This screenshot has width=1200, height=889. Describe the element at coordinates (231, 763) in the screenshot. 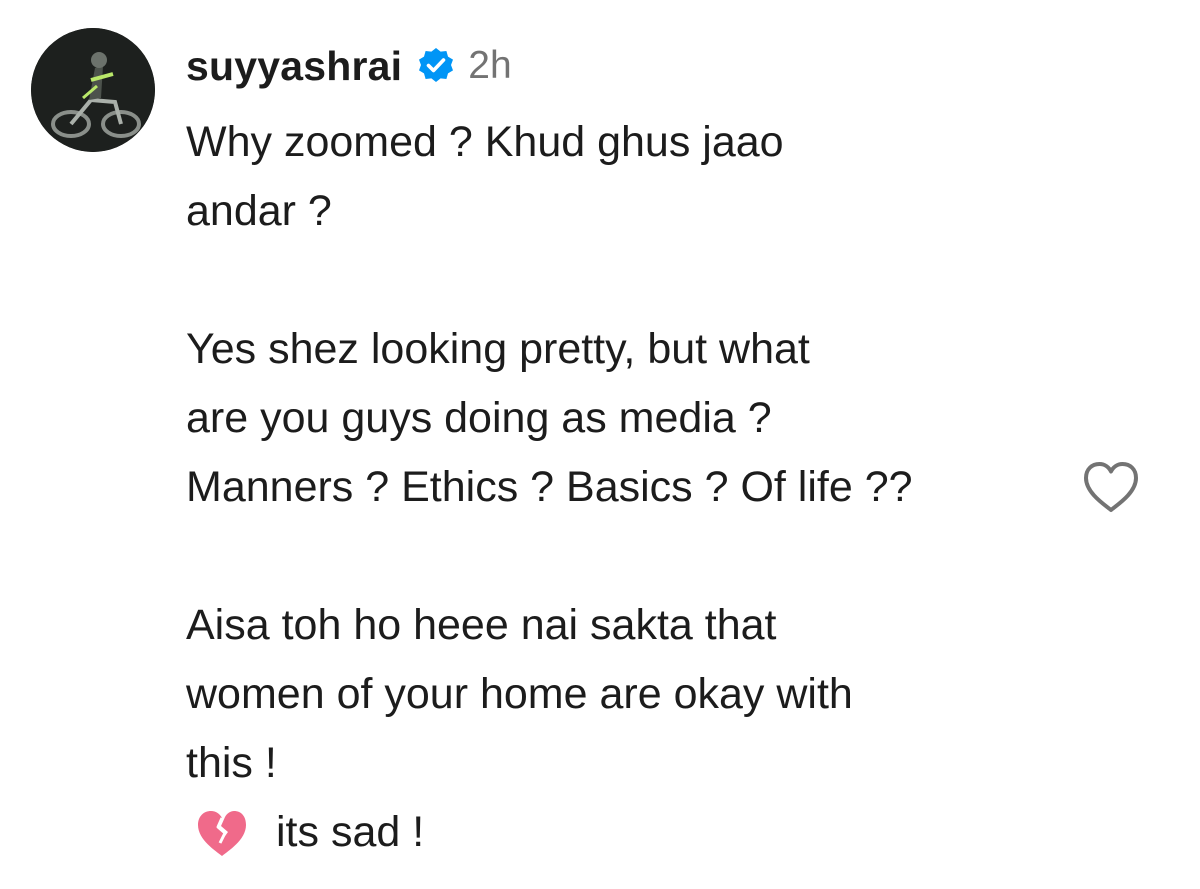

I see `comment-line: this !` at that location.